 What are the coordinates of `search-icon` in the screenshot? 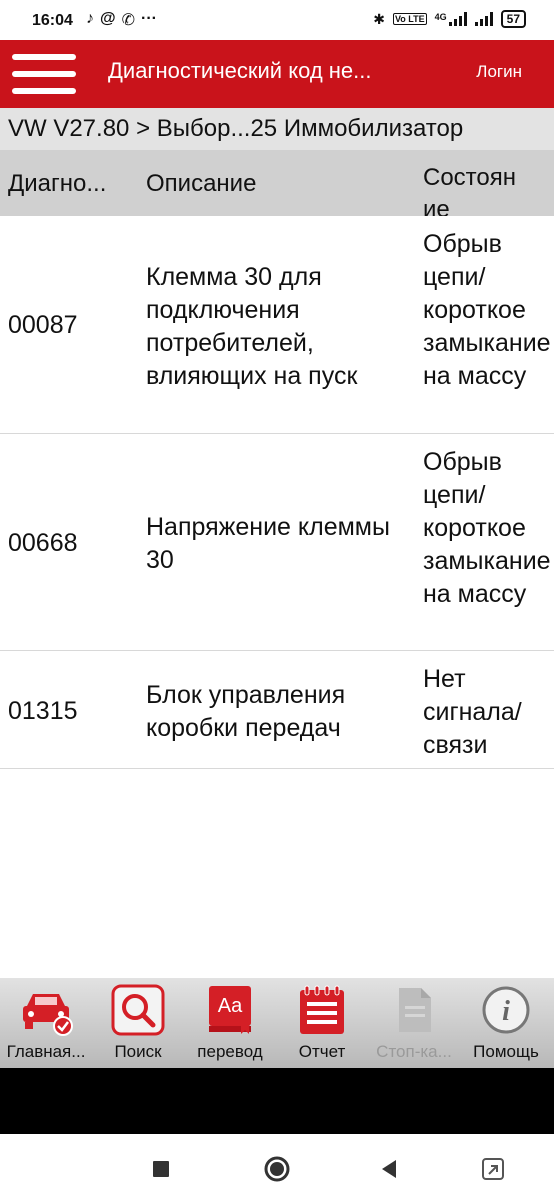 It's located at (138, 1010).